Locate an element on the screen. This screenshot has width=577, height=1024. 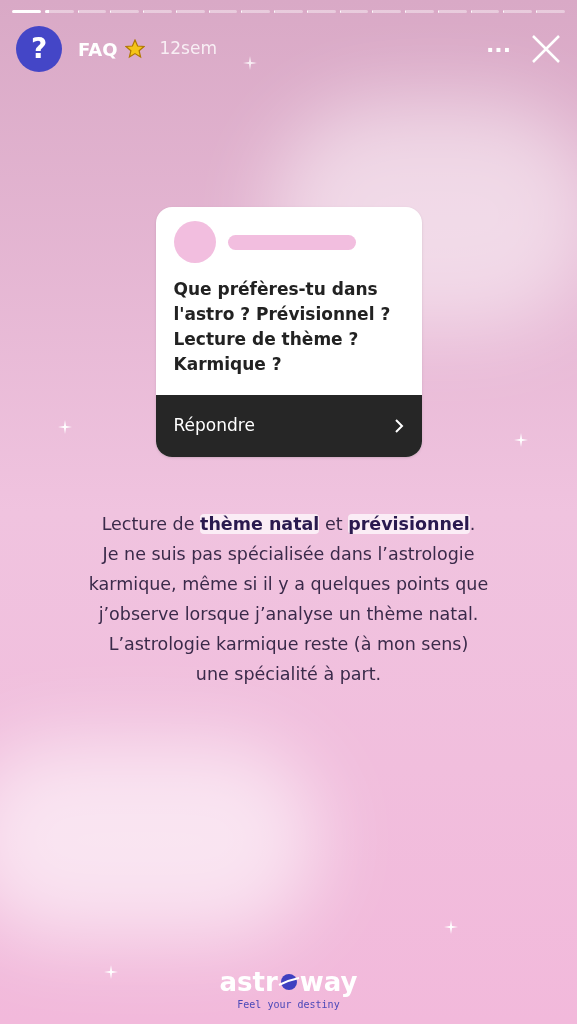
chevron-right-icon is located at coordinates (398, 426).